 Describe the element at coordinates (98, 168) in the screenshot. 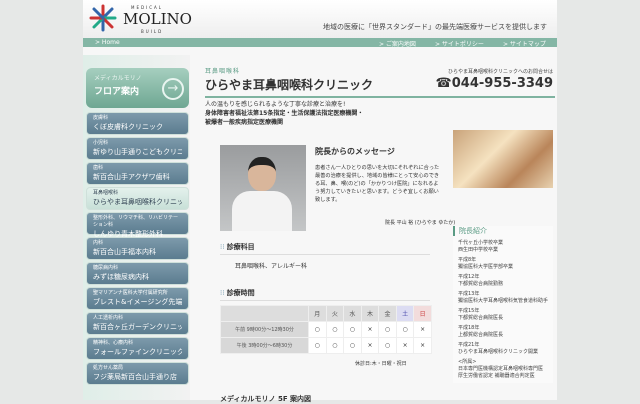

I see `sidebar-item-category: 歯科` at that location.